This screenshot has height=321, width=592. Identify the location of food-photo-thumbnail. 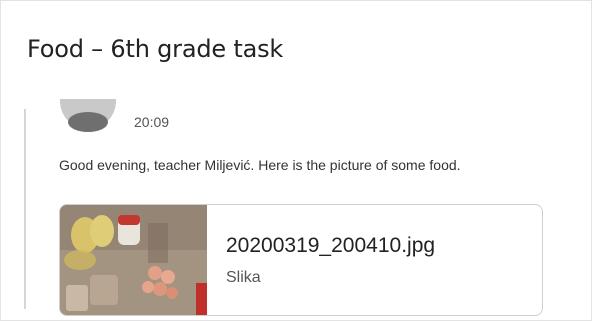
(133, 260).